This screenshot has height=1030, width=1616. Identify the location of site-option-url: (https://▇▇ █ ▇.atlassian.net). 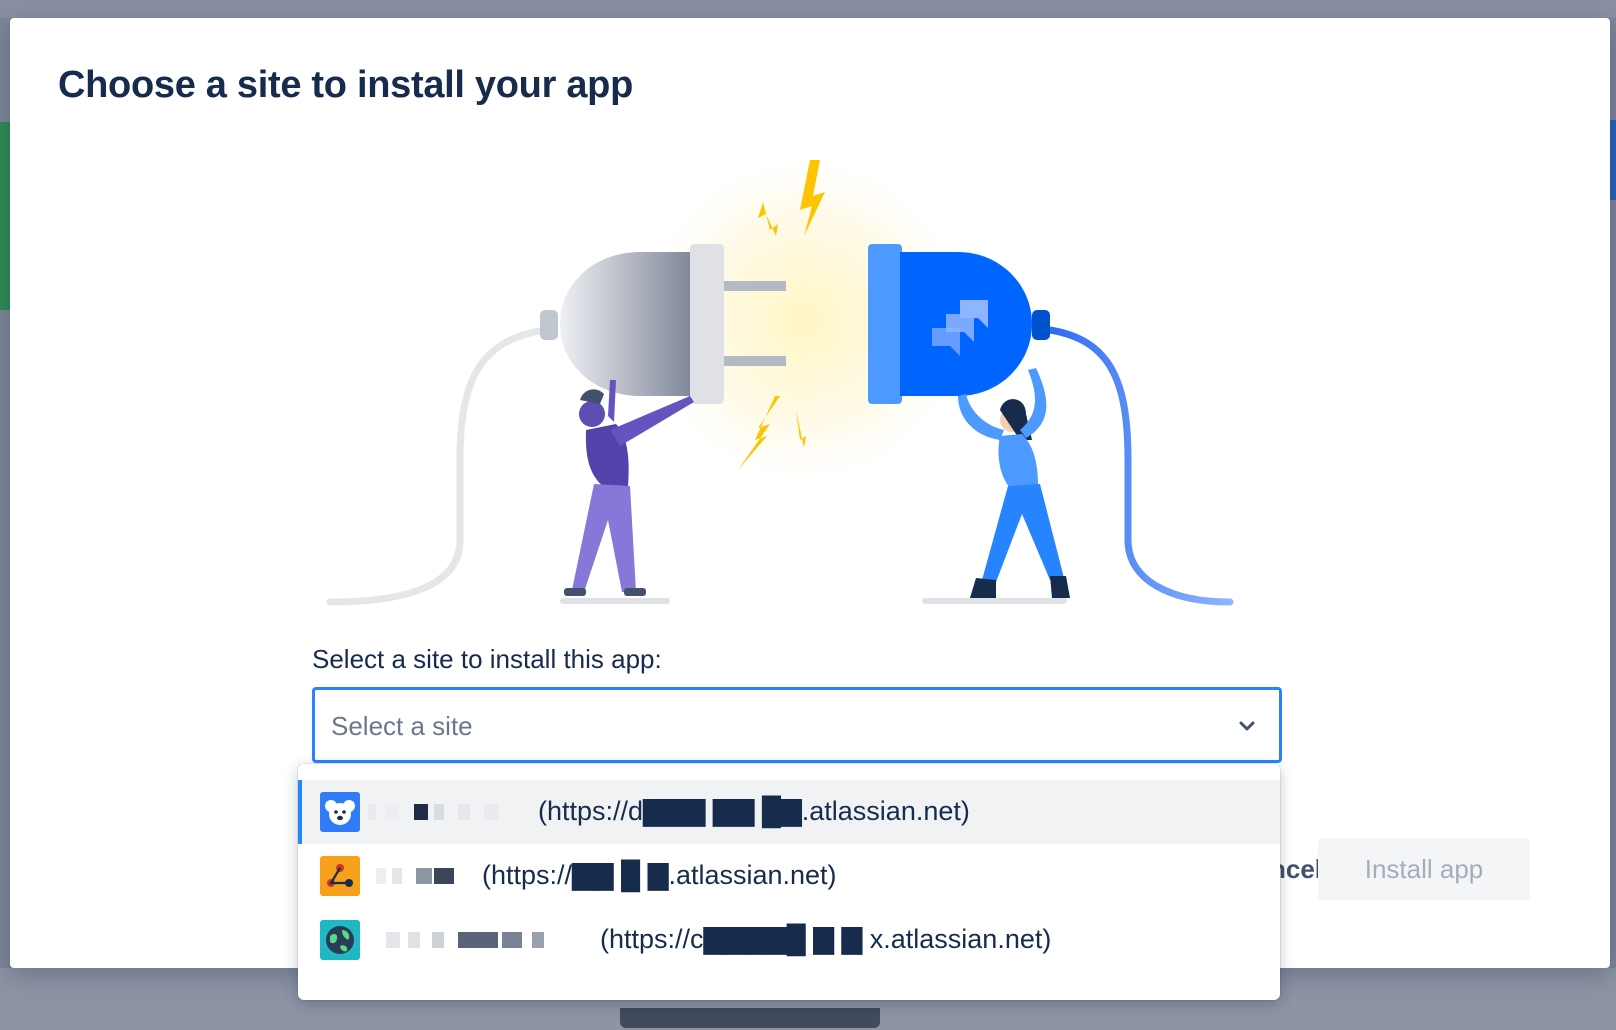
(659, 875).